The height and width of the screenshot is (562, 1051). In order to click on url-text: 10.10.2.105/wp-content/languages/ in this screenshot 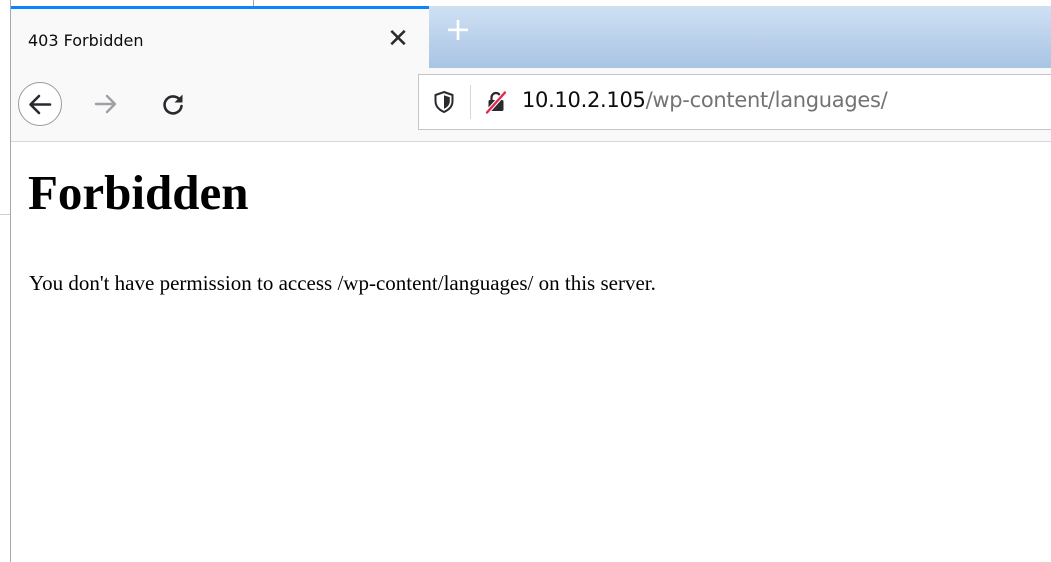, I will do `click(705, 100)`.